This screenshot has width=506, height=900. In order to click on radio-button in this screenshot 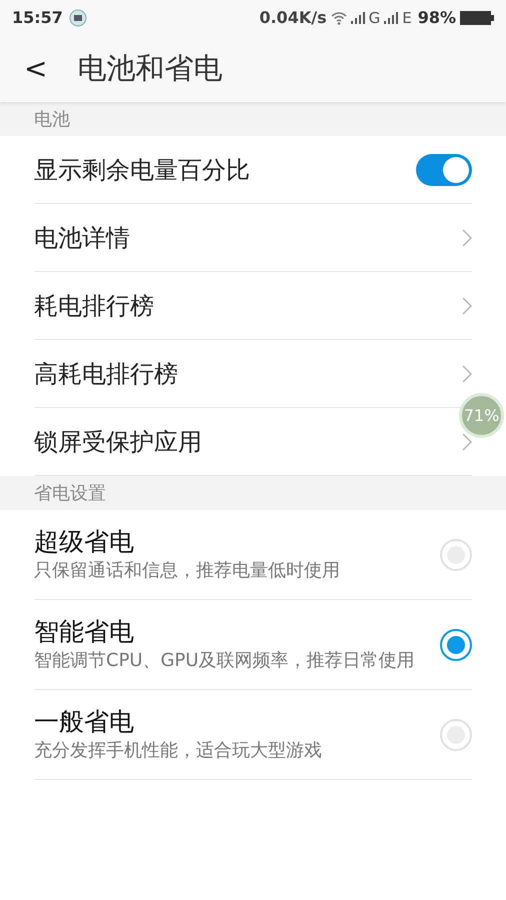, I will do `click(456, 644)`.